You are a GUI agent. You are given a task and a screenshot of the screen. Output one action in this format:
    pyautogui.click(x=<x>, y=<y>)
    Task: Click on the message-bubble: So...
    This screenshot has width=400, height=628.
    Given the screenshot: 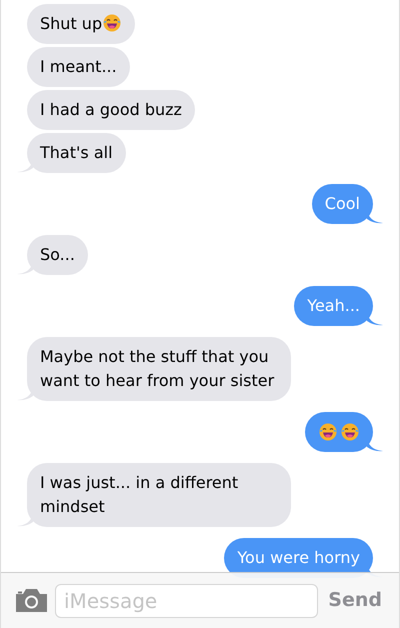 What is the action you would take?
    pyautogui.click(x=57, y=255)
    